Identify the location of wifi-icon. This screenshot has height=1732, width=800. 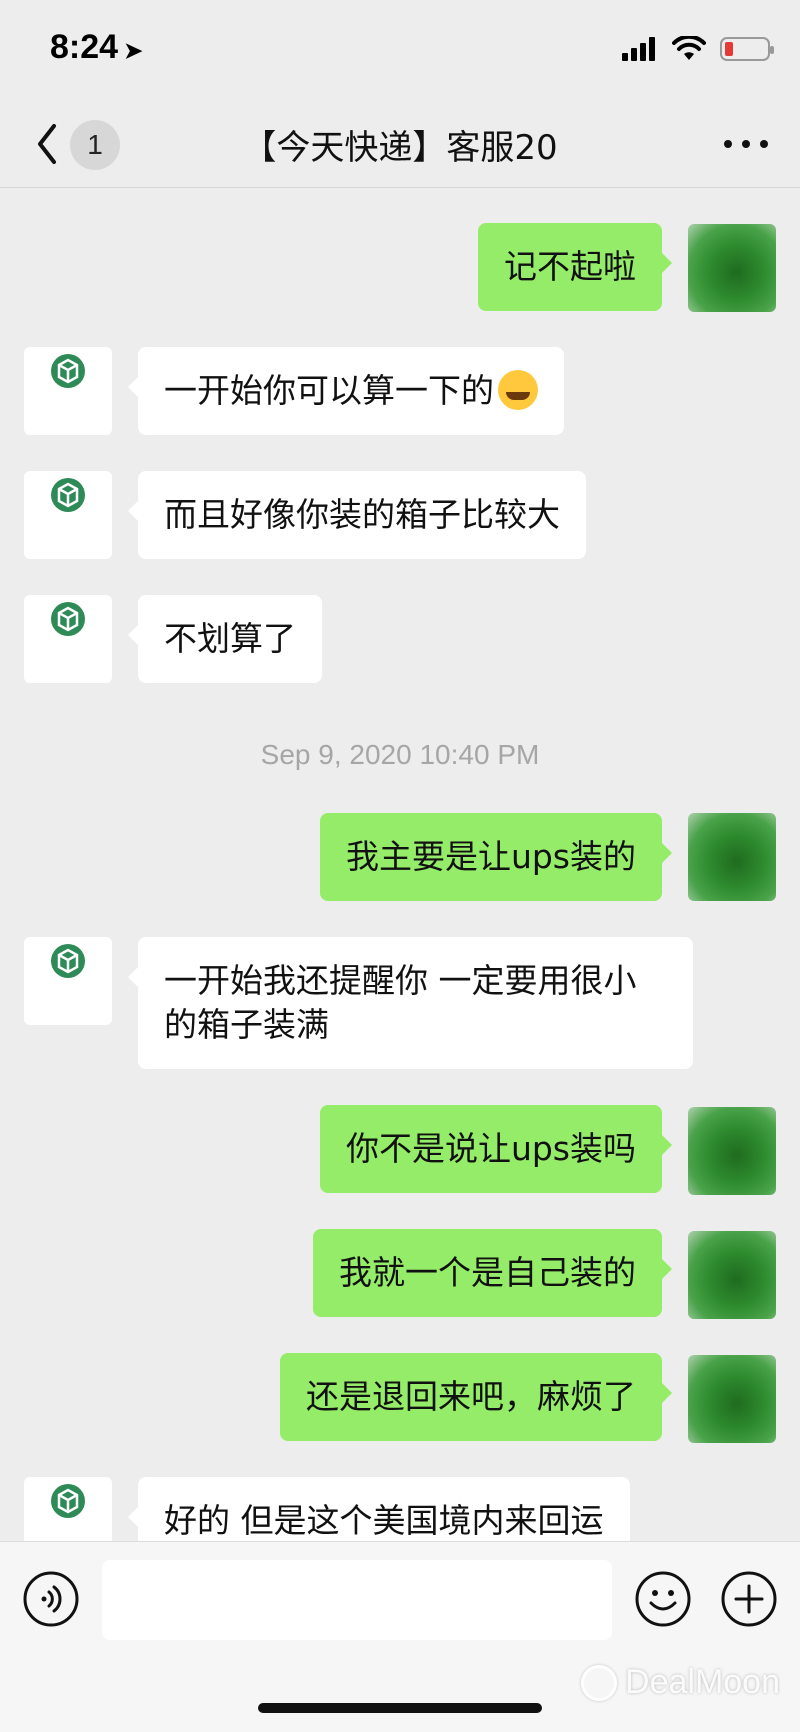
(689, 48).